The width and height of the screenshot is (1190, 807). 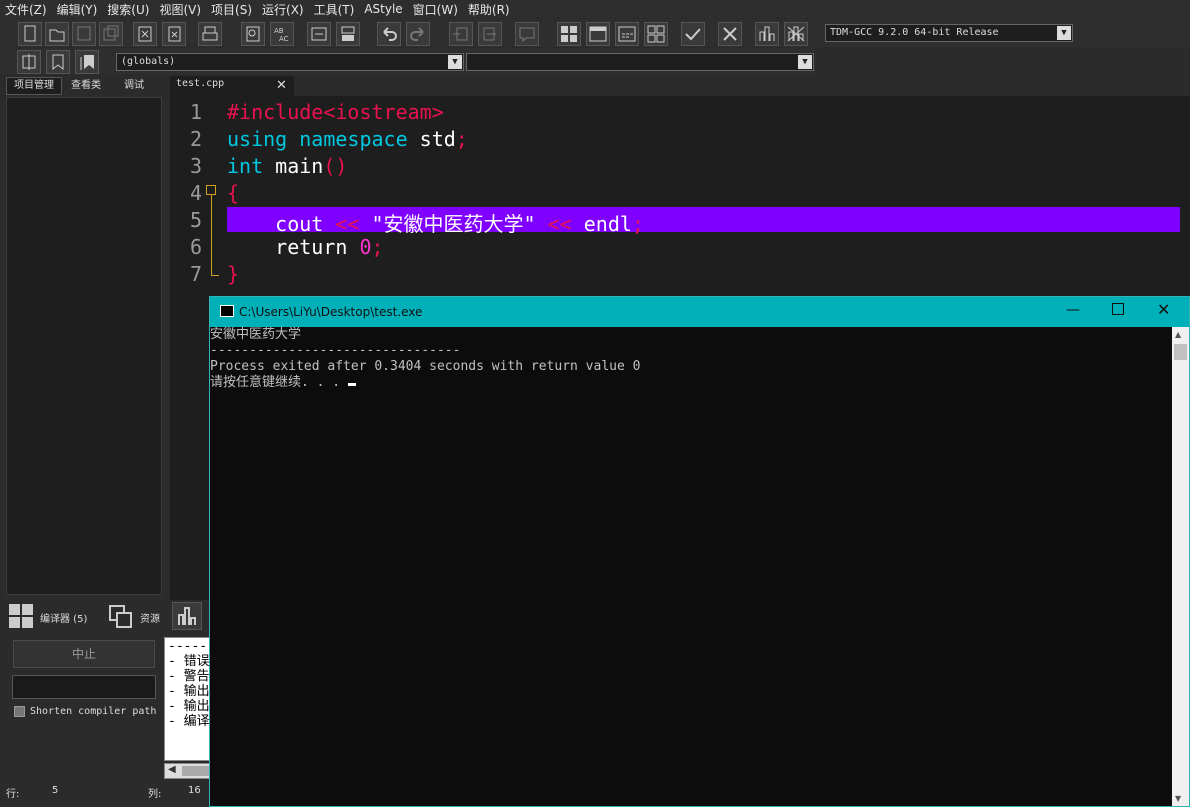 What do you see at coordinates (57, 34) in the screenshot?
I see `open-file-icon` at bounding box center [57, 34].